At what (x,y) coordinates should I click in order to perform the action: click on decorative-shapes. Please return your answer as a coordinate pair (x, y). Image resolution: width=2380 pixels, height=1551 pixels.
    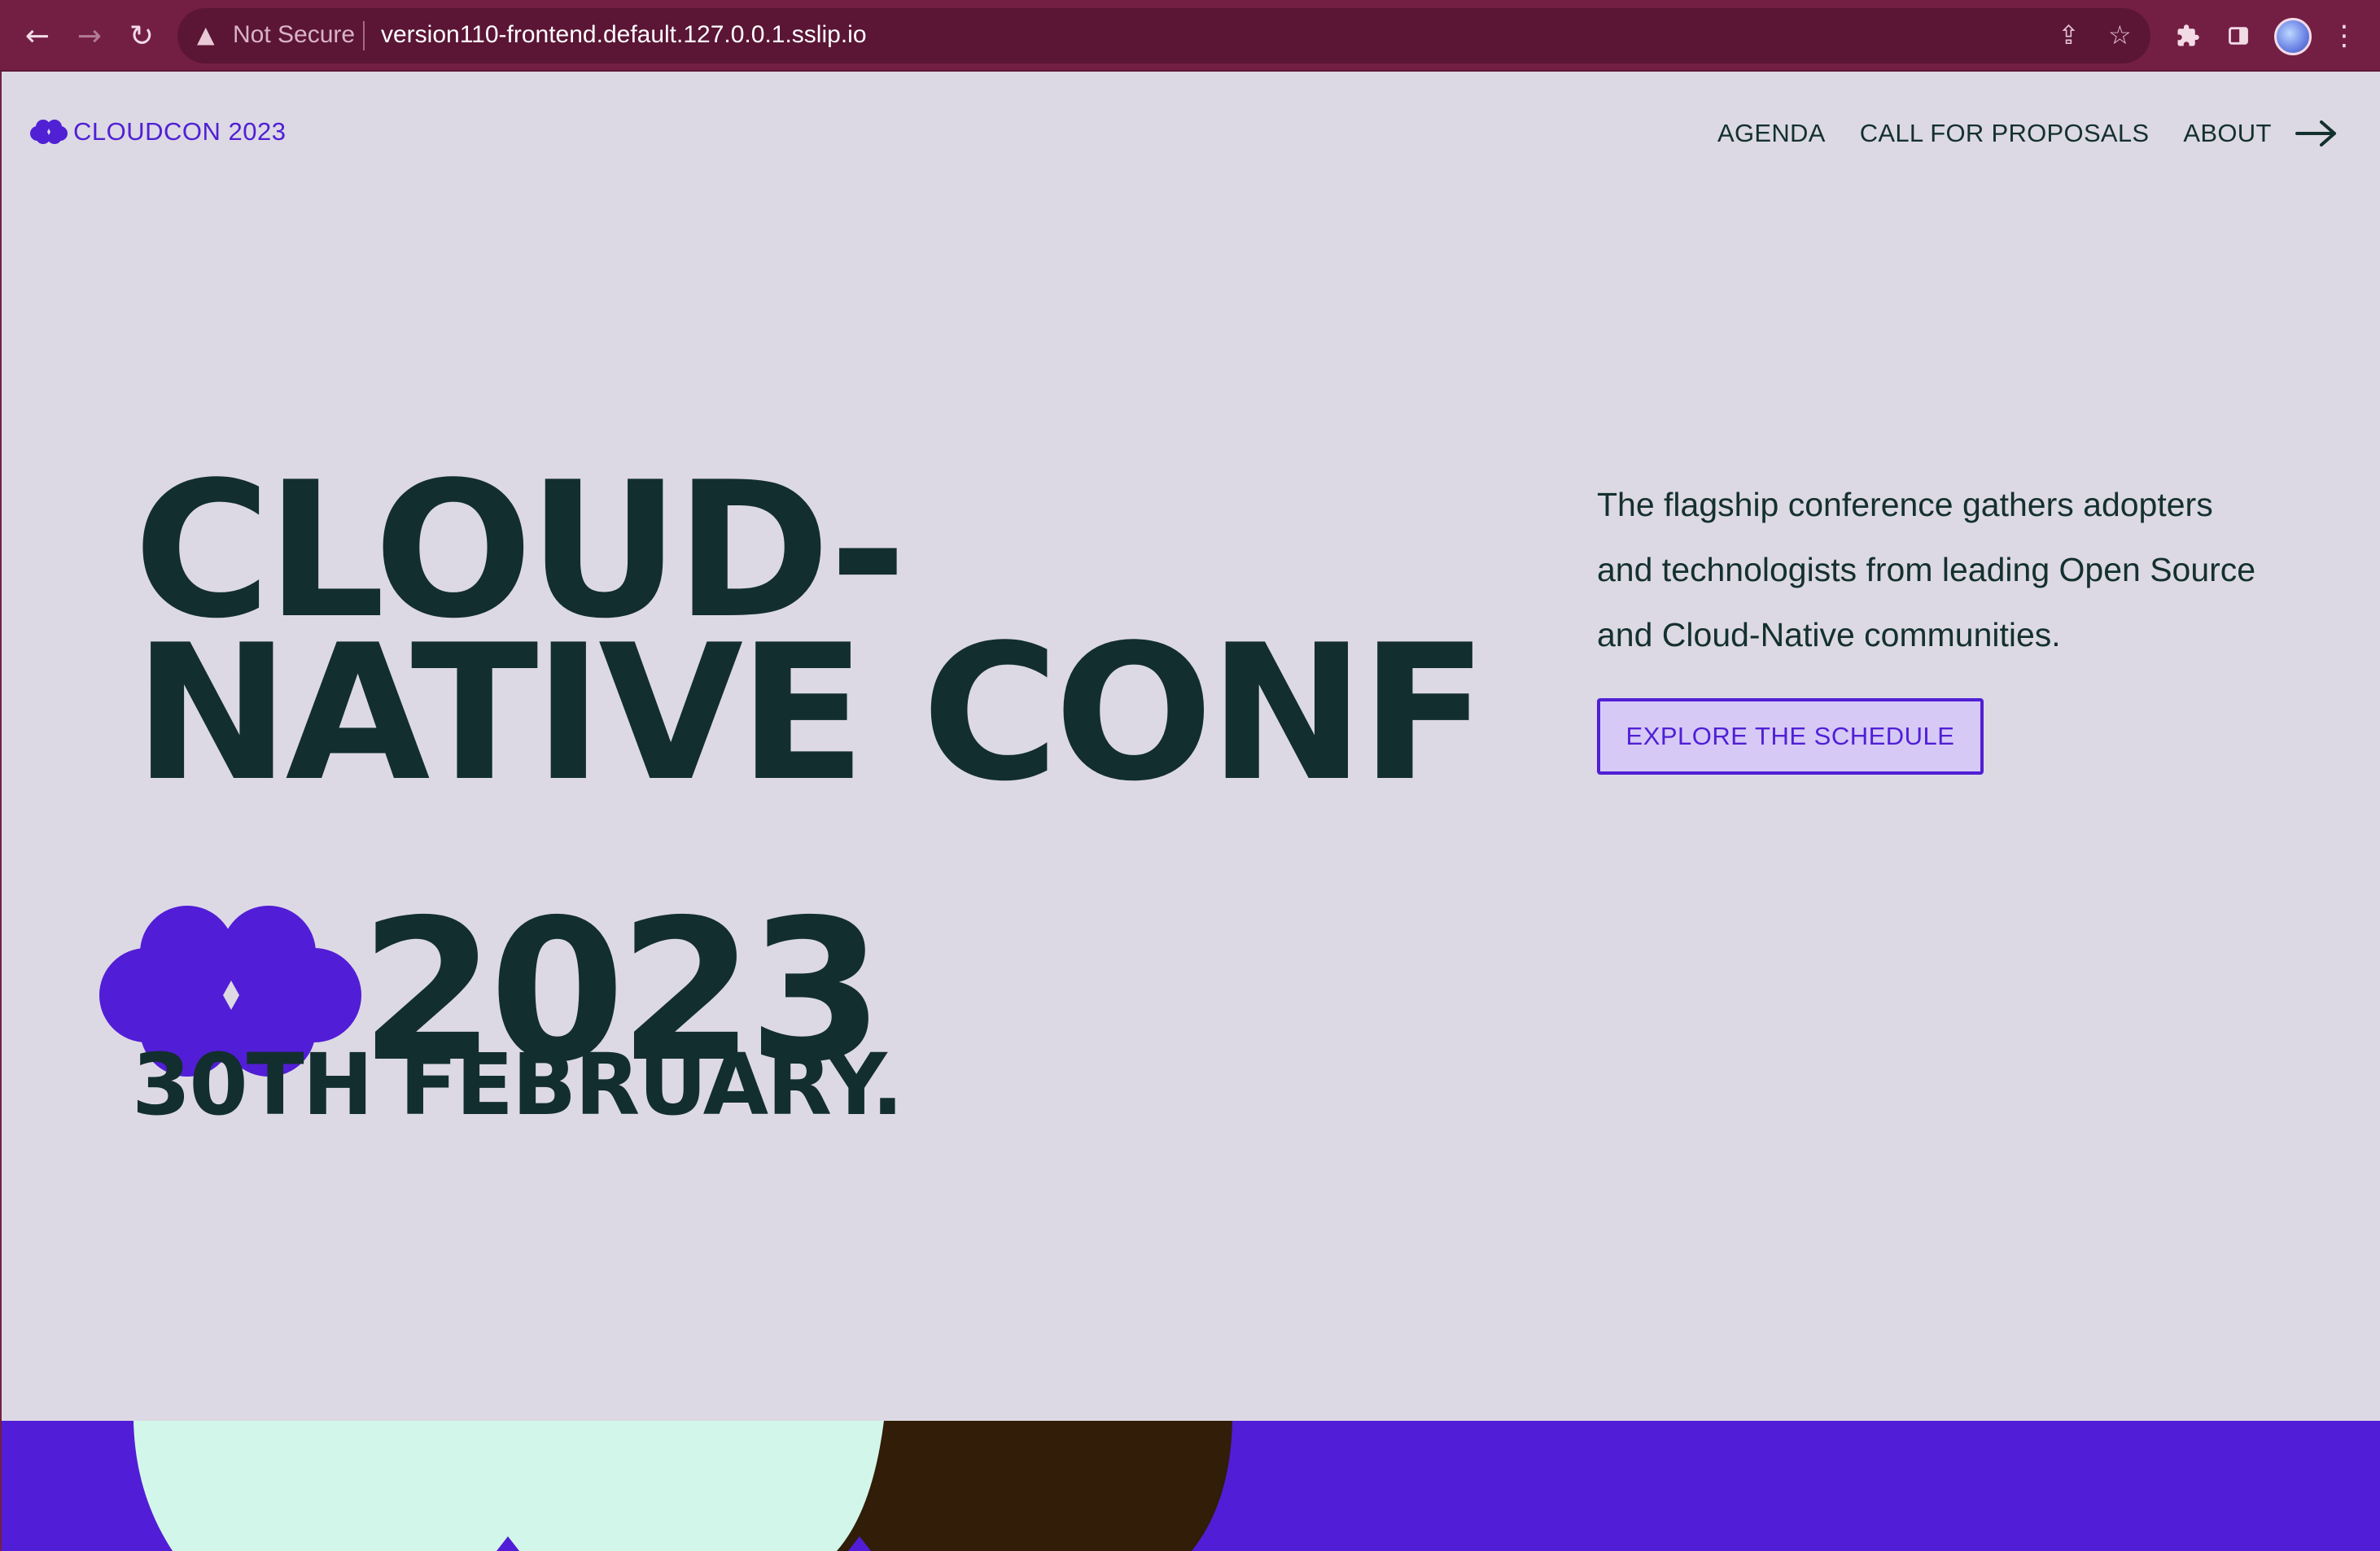
    Looking at the image, I should click on (682, 1486).